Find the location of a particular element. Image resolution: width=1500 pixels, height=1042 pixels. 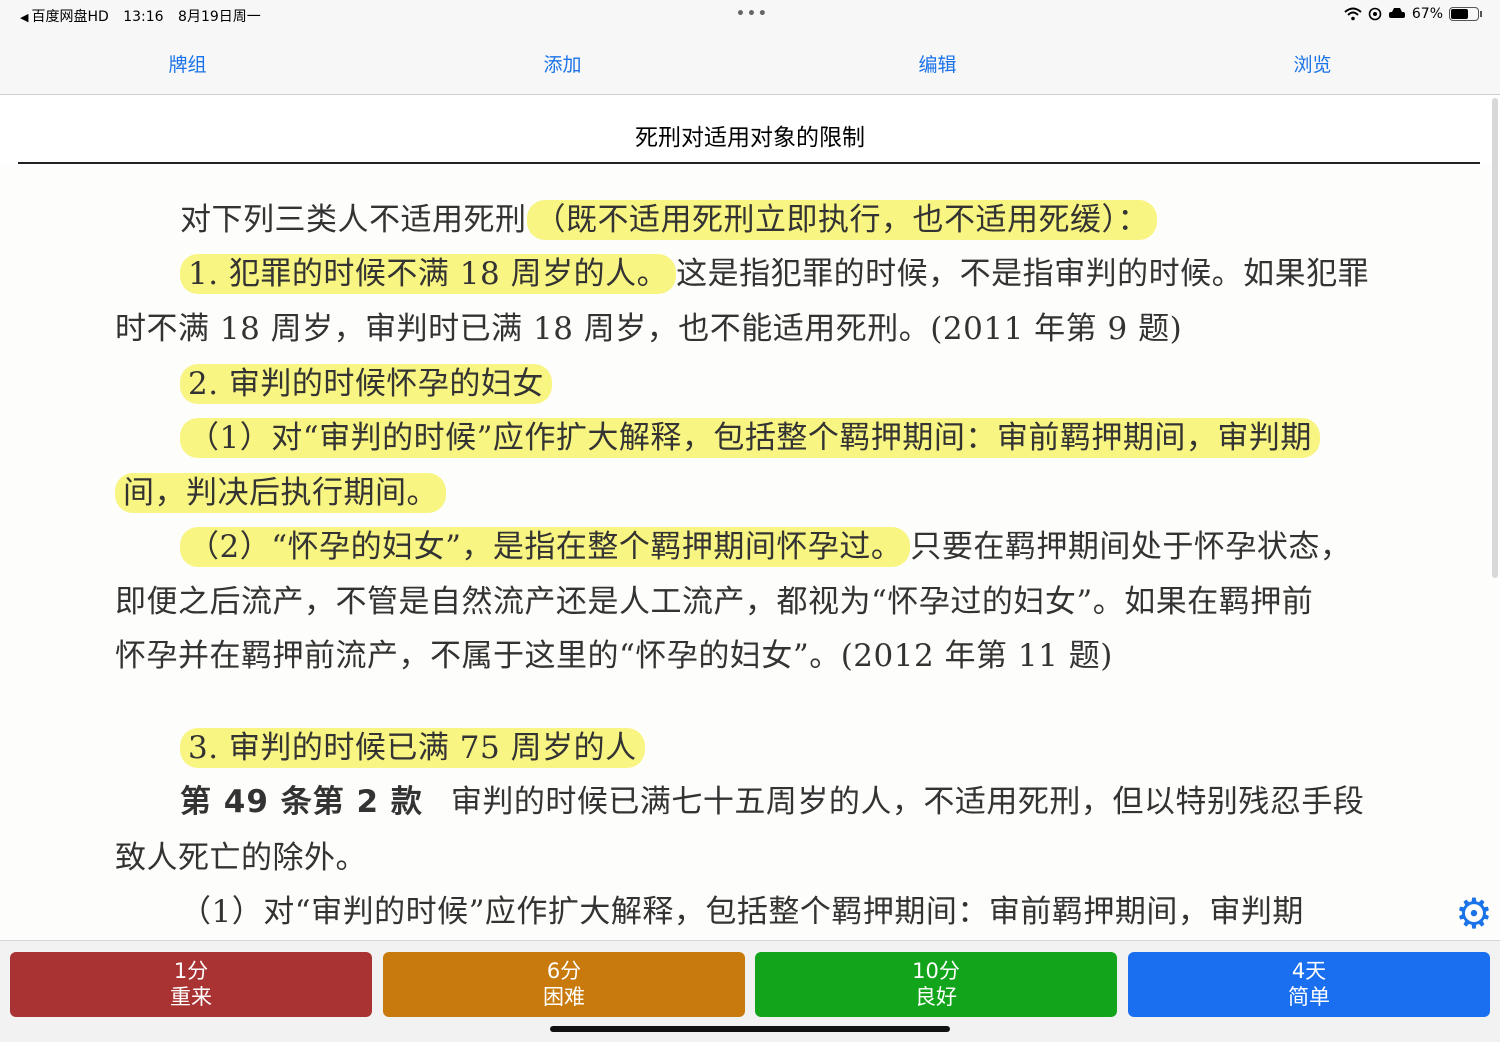

car-icon is located at coordinates (1396, 13).